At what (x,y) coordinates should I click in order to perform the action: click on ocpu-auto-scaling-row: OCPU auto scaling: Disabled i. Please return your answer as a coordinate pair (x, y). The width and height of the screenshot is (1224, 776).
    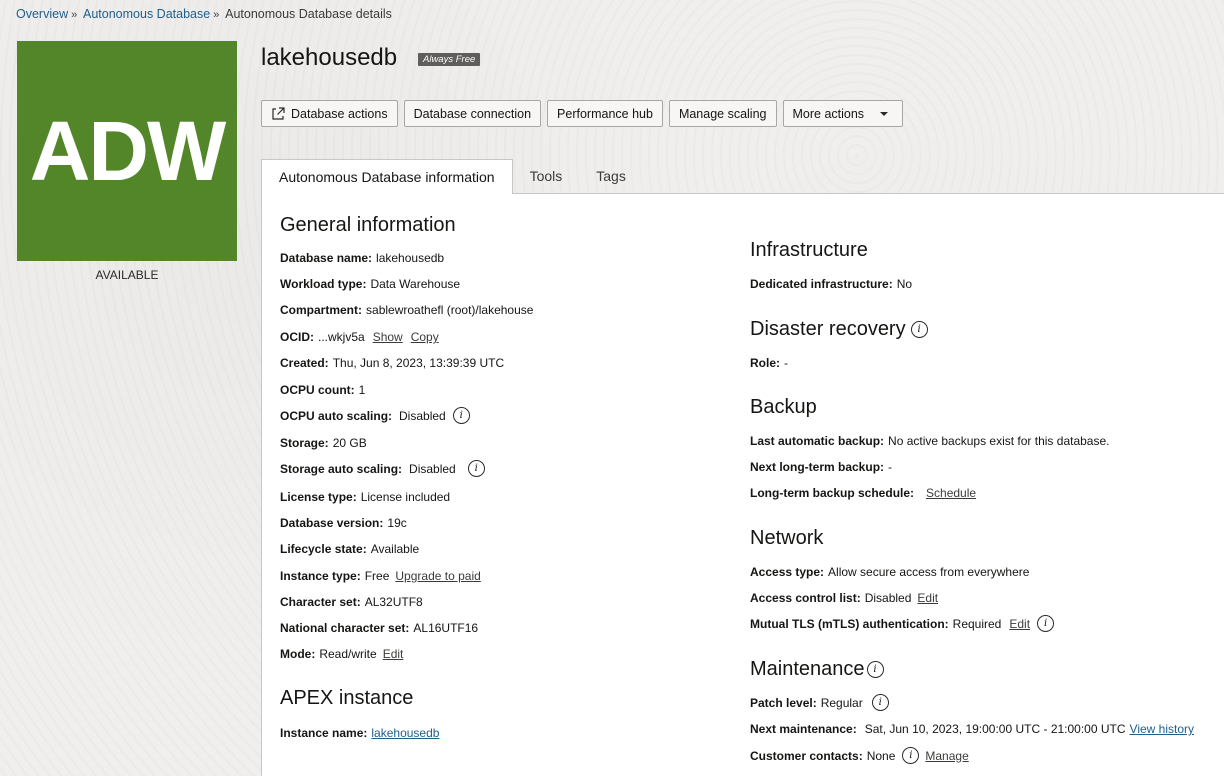
    Looking at the image, I should click on (375, 415).